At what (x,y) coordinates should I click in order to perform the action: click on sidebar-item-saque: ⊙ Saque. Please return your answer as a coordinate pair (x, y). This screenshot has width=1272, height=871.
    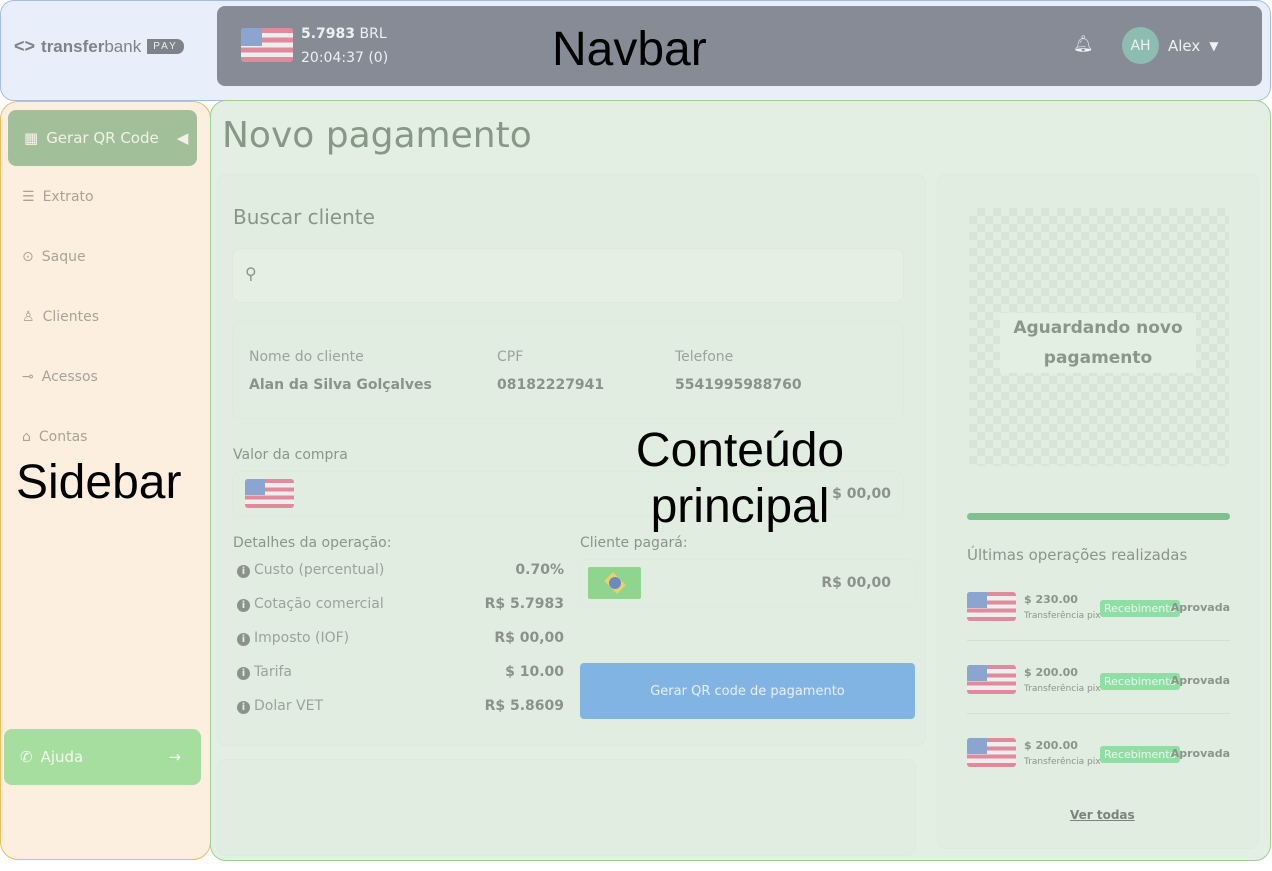
    Looking at the image, I should click on (54, 257).